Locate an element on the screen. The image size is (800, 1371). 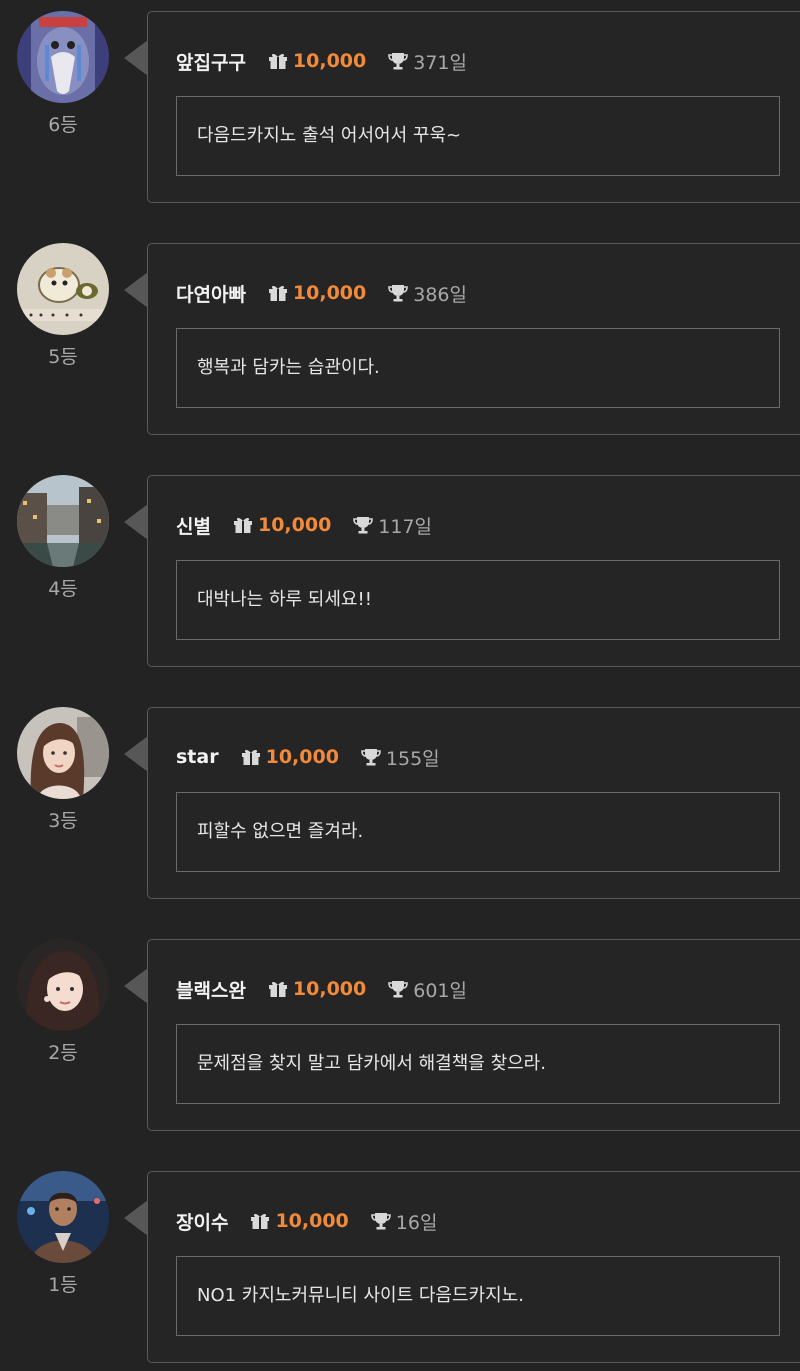
attendance-days: 16일 is located at coordinates (416, 1222).